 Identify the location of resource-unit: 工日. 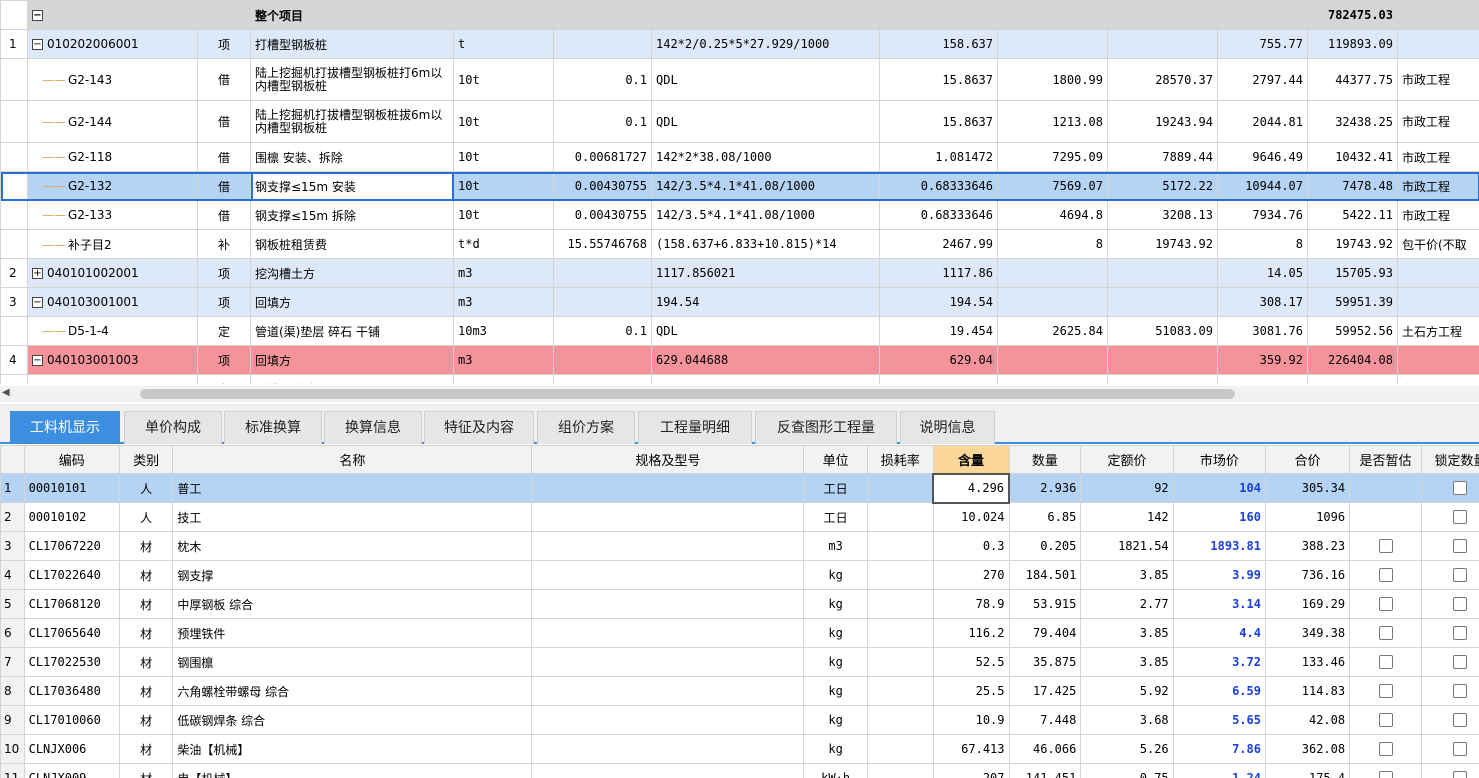
(835, 517).